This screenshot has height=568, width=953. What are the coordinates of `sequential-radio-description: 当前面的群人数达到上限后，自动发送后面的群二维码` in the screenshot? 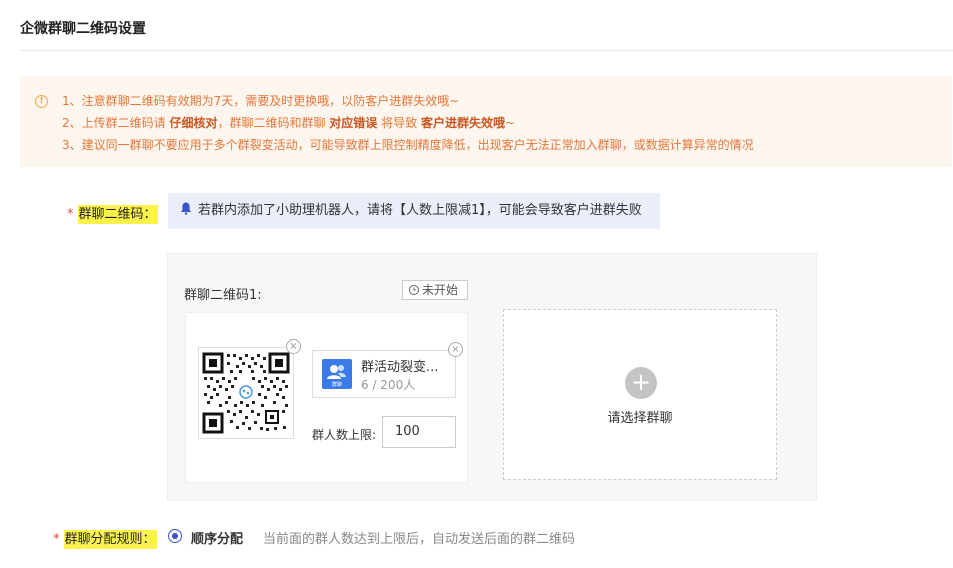 It's located at (419, 539).